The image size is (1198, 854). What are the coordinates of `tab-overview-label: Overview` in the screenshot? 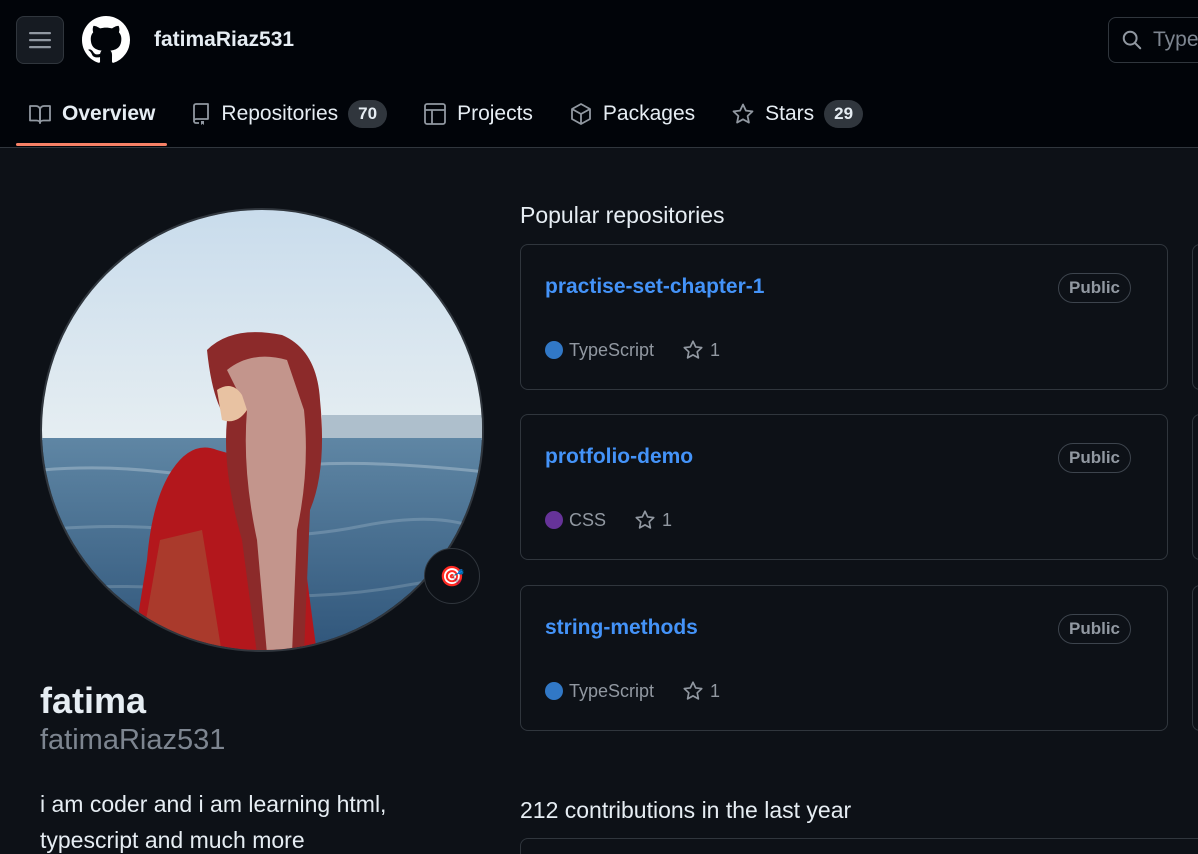 It's located at (109, 113).